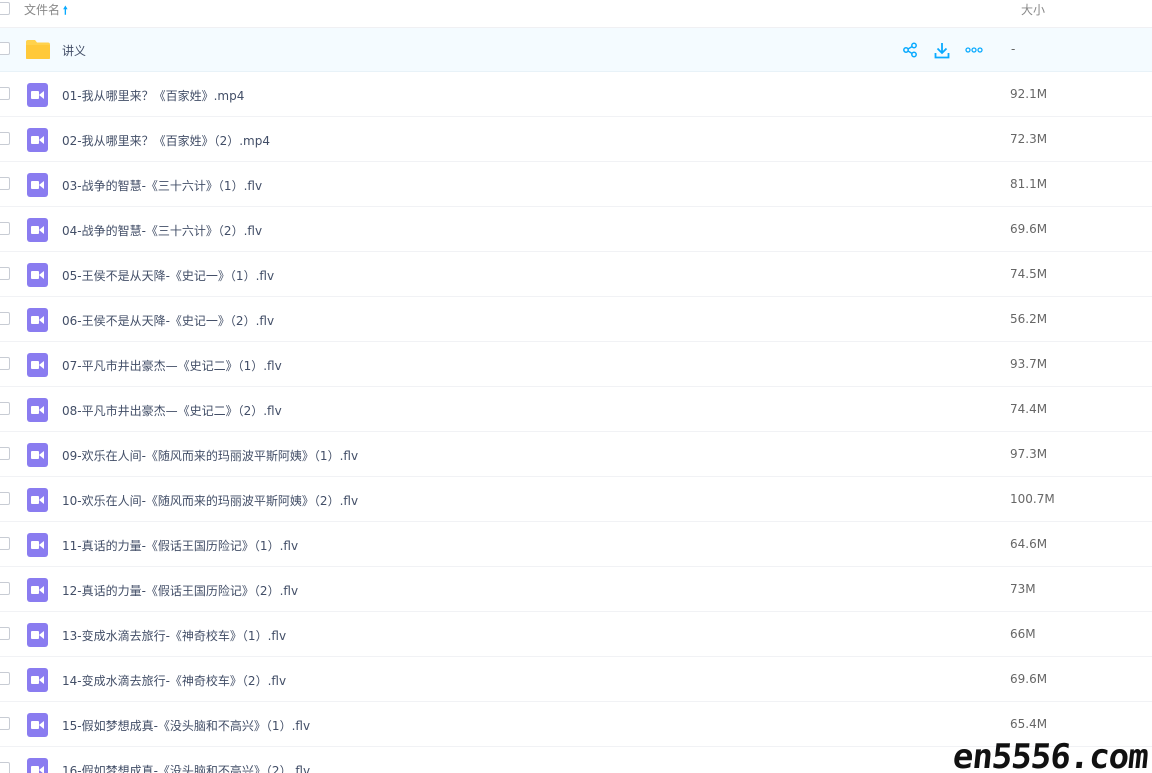 This screenshot has width=1152, height=773. Describe the element at coordinates (576, 454) in the screenshot. I see `file-row: 09-欢乐在人间-《随风而来的玛丽波平斯阿姨》（1）.flv 97.3M` at that location.